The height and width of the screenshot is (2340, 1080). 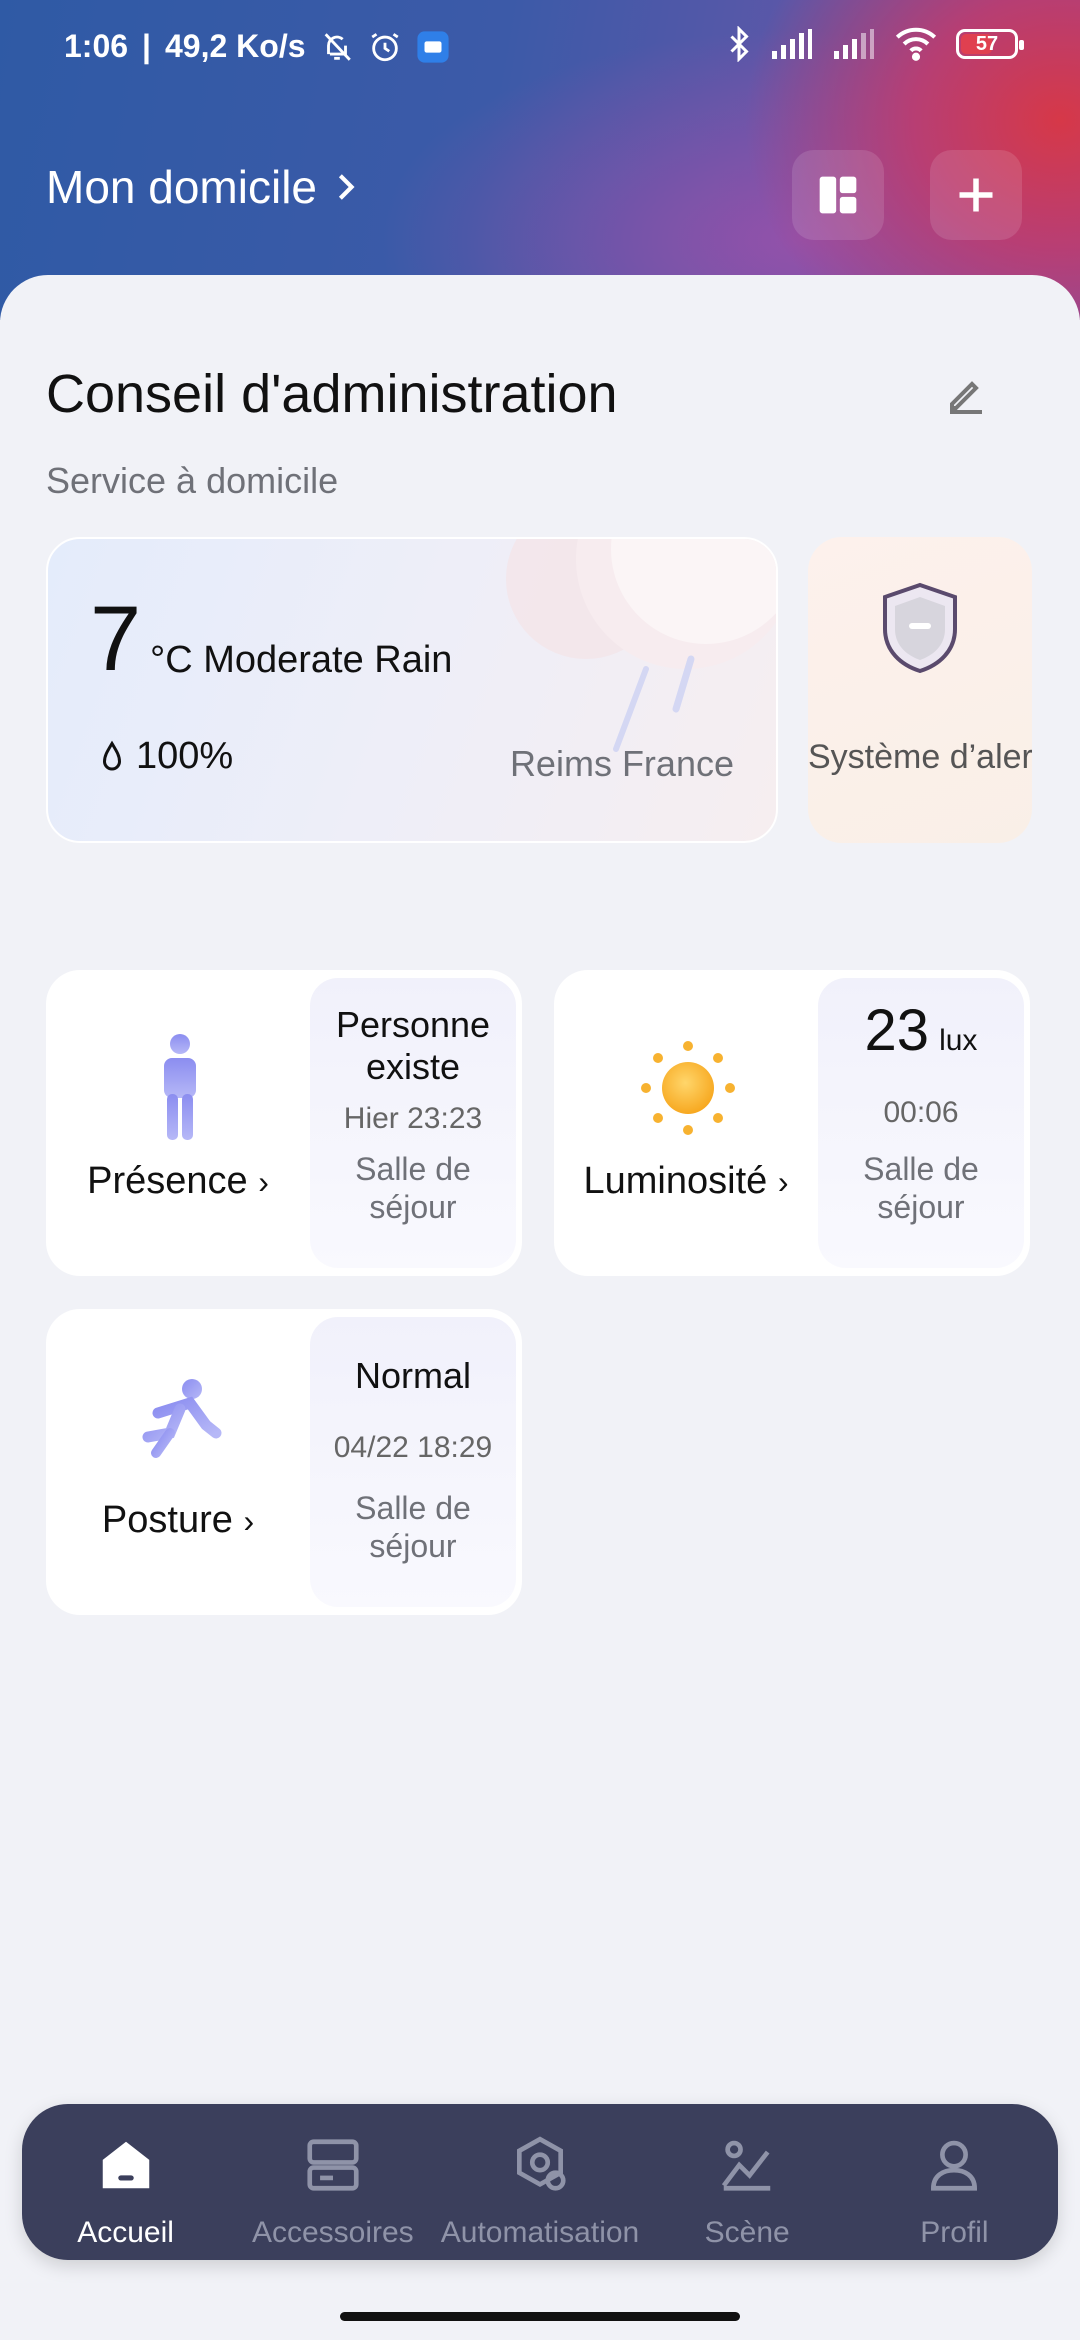 I want to click on luminosity-room: Salle de séjour, so click(x=921, y=1188).